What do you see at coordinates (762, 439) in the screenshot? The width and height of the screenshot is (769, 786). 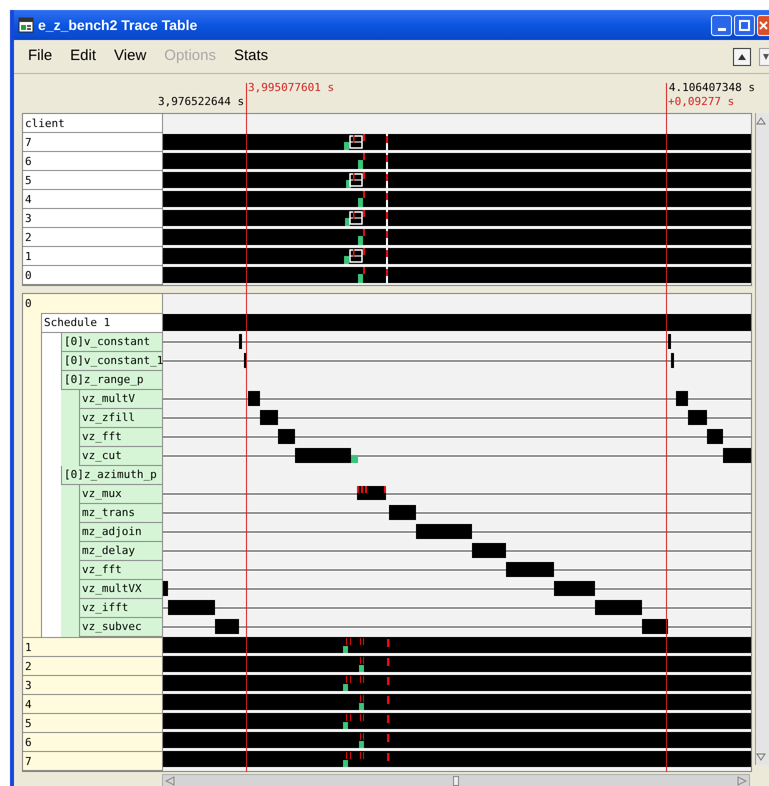 I see `vertical-scrollbar` at bounding box center [762, 439].